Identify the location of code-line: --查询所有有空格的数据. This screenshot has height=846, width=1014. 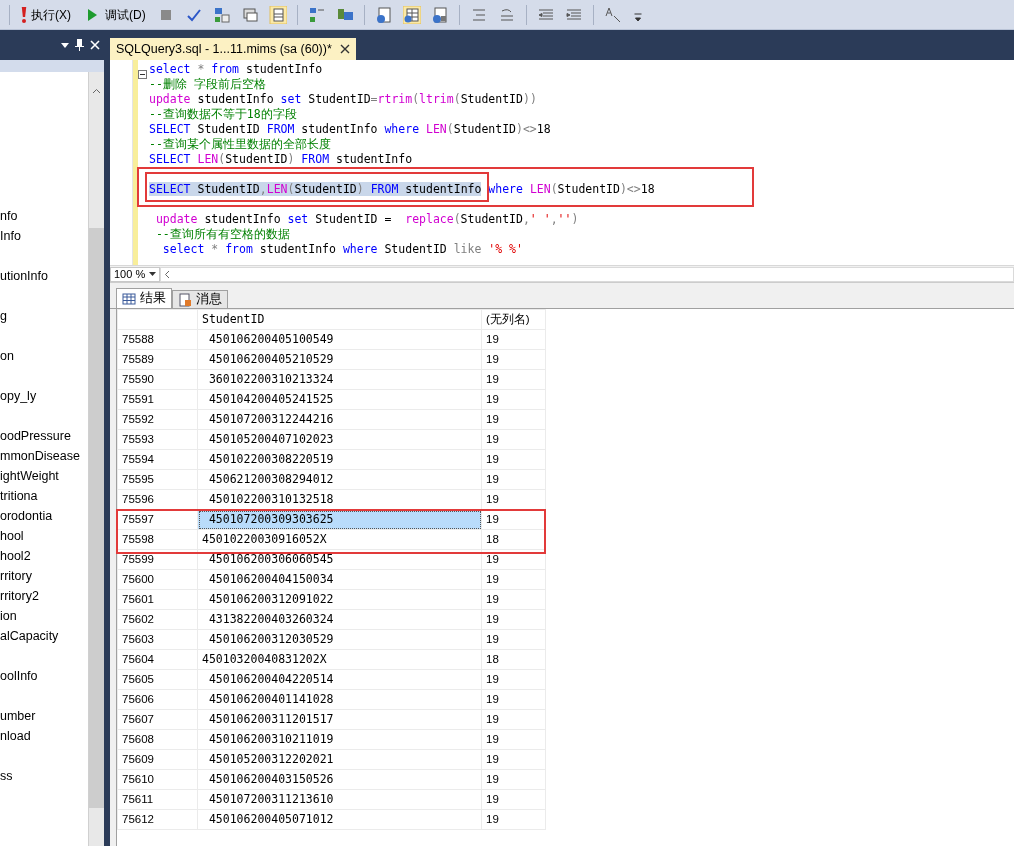
(222, 234).